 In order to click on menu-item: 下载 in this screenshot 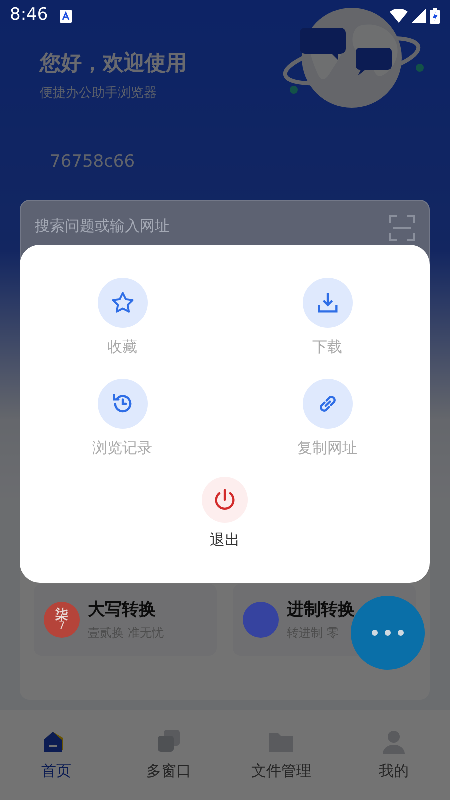, I will do `click(327, 318)`.